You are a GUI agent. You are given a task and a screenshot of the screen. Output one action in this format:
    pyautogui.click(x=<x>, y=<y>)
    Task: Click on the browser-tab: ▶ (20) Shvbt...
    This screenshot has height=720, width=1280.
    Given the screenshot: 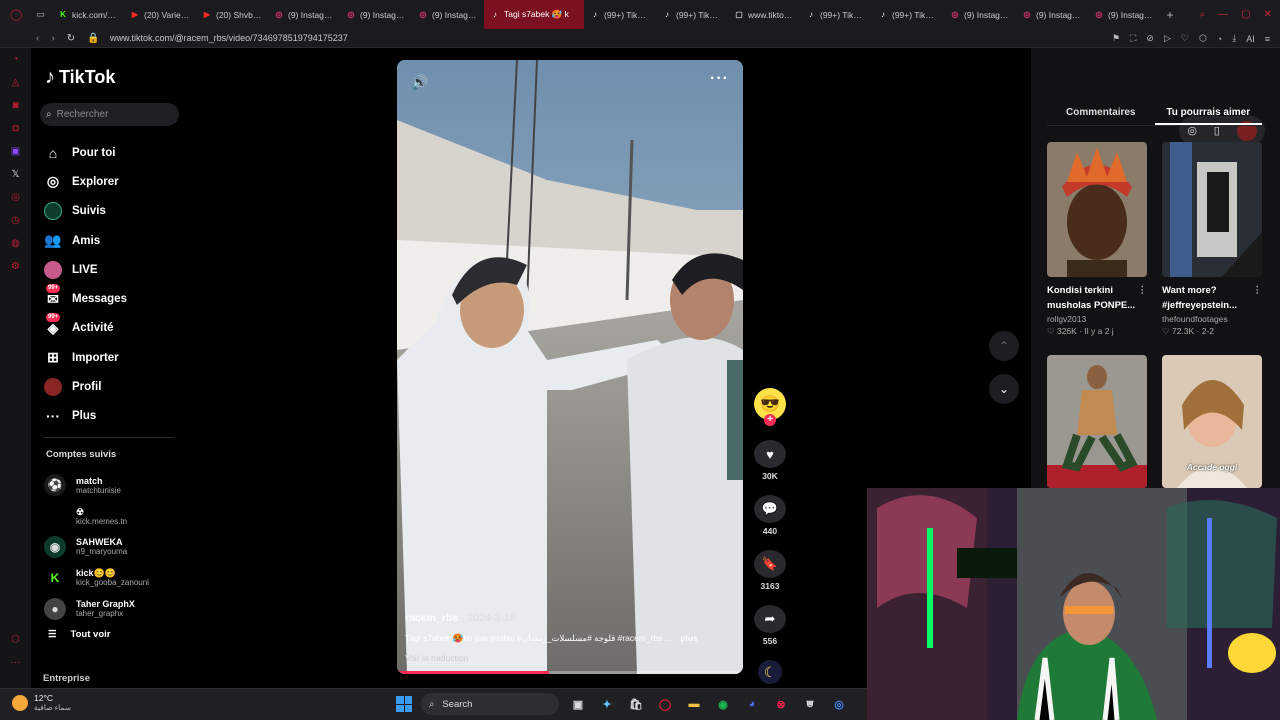 What is the action you would take?
    pyautogui.click(x=232, y=14)
    